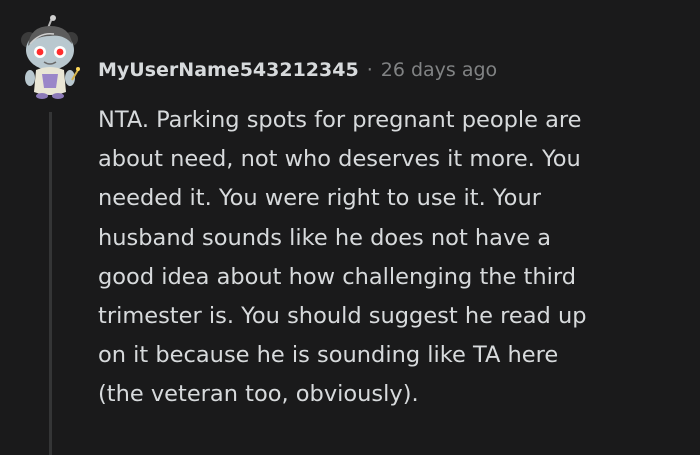  I want to click on thread-collapse-line, so click(50, 283).